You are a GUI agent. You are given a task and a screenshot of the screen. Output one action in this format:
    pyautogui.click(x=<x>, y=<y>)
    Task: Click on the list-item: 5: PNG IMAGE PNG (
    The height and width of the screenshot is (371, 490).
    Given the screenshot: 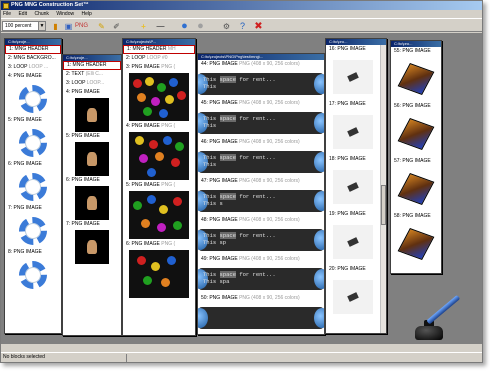 What is the action you would take?
    pyautogui.click(x=159, y=185)
    